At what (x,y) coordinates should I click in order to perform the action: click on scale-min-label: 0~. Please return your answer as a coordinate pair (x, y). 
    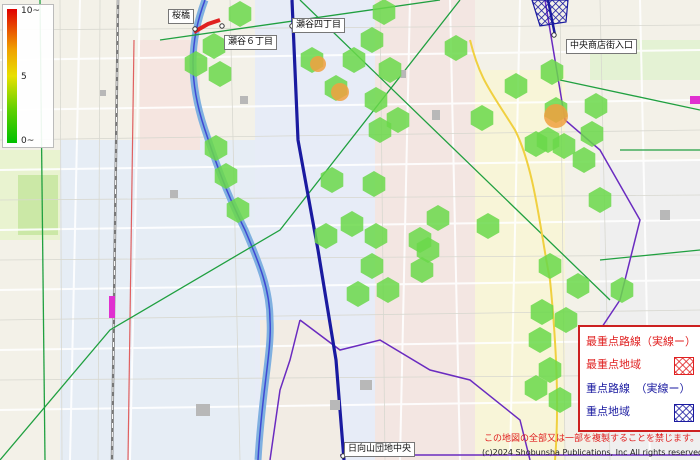
    Looking at the image, I should click on (28, 141).